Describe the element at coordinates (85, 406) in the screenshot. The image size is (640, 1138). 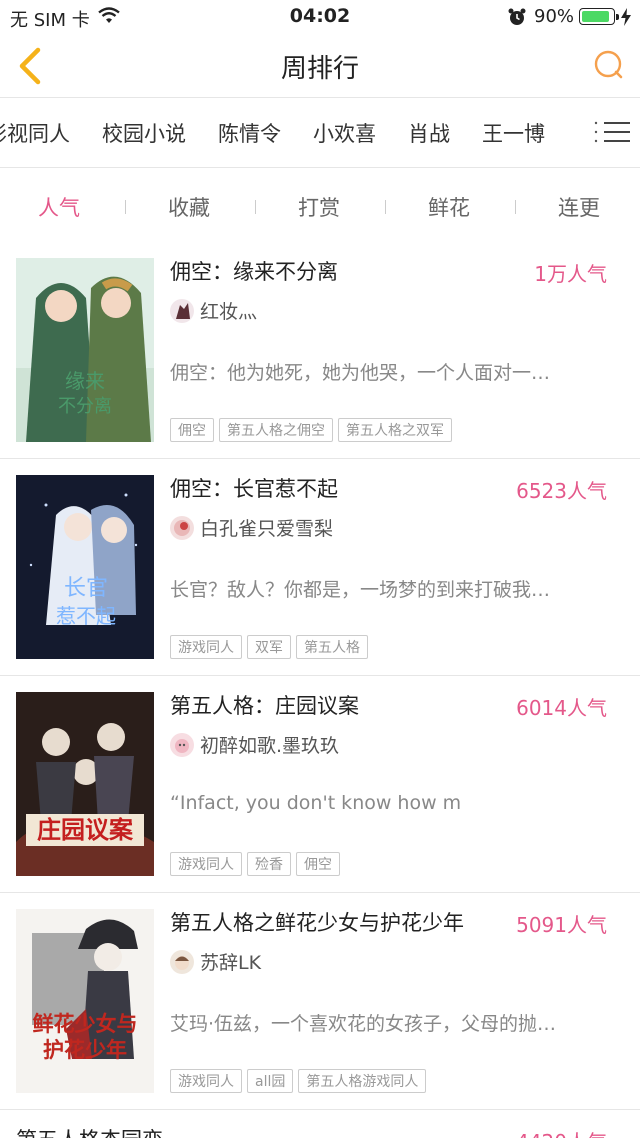
I see `svg-text: 不分离` at that location.